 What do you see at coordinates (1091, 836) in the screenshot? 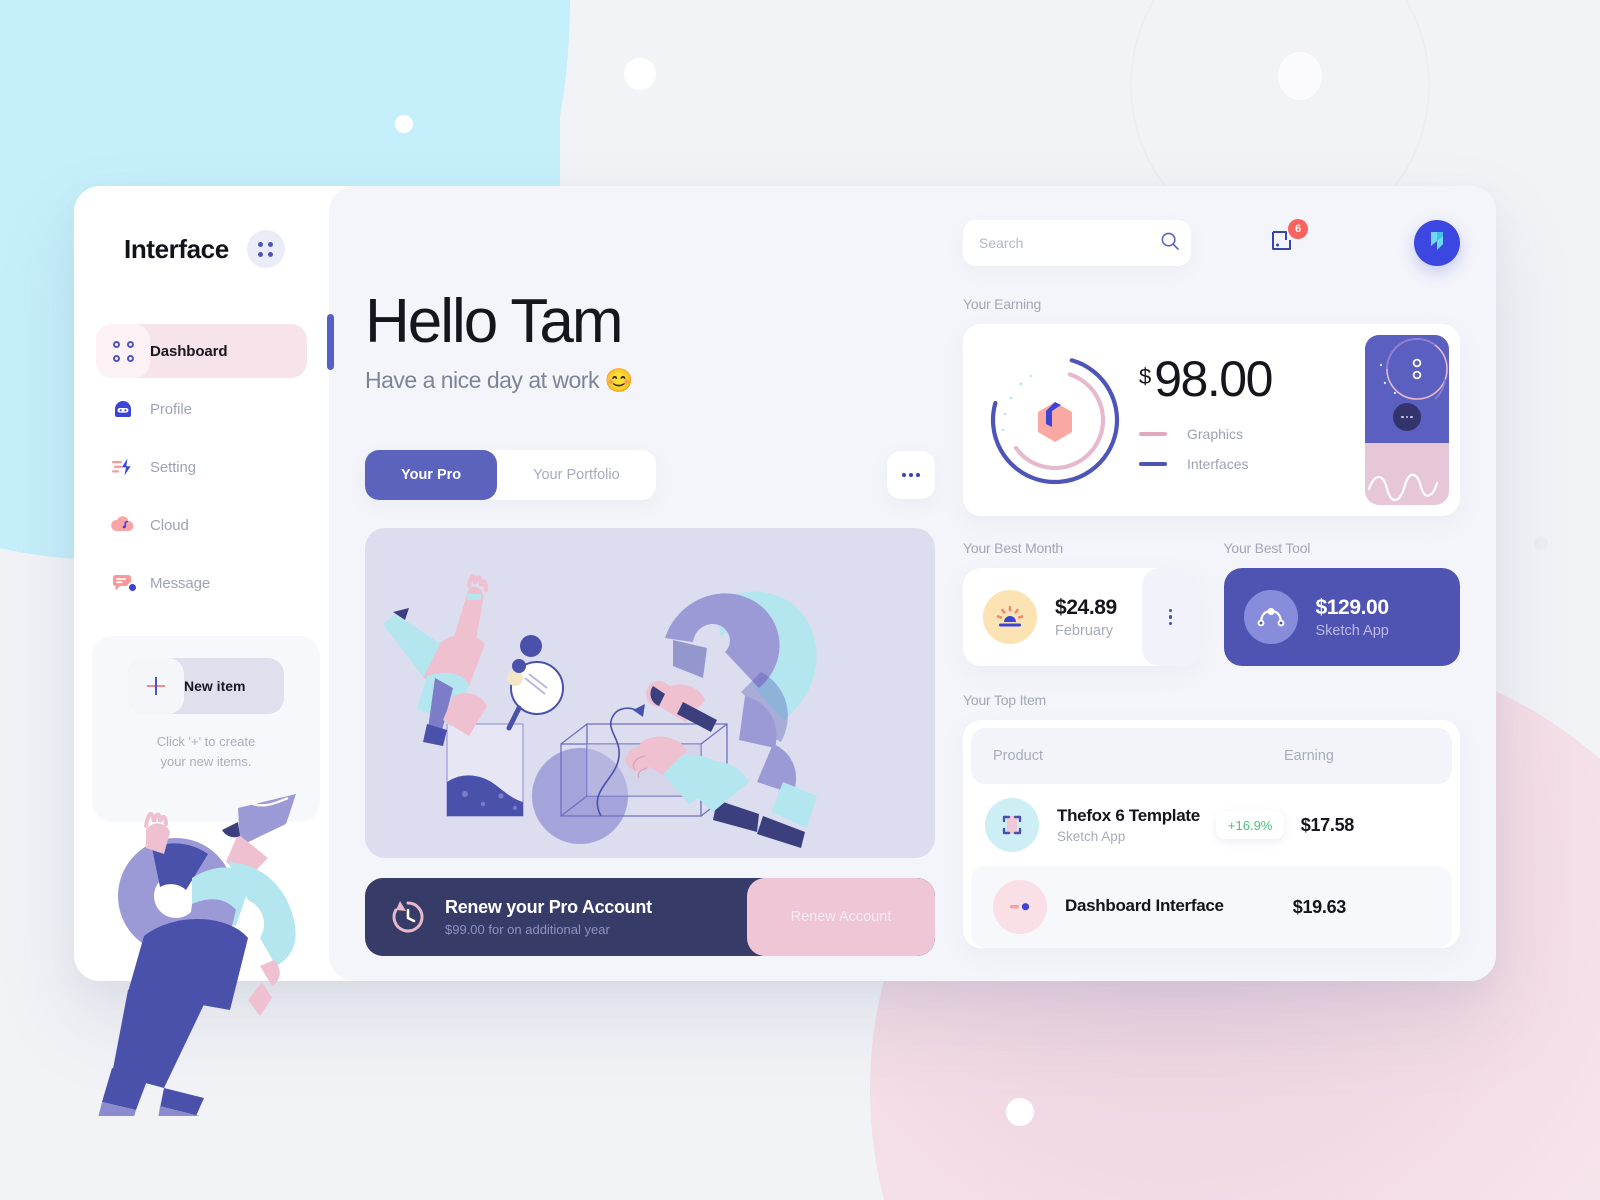
I see `table-row-sub: Sketch App` at bounding box center [1091, 836].